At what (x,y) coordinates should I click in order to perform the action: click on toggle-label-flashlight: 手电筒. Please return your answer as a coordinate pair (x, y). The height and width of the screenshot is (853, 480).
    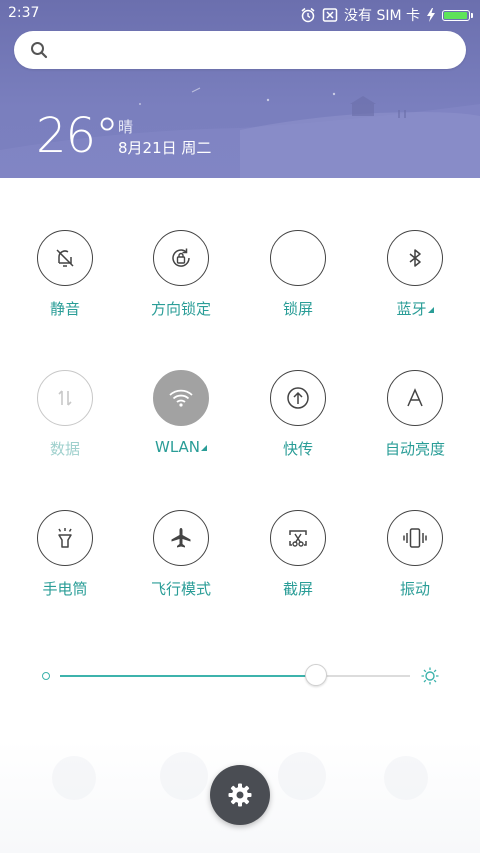
    Looking at the image, I should click on (65, 589).